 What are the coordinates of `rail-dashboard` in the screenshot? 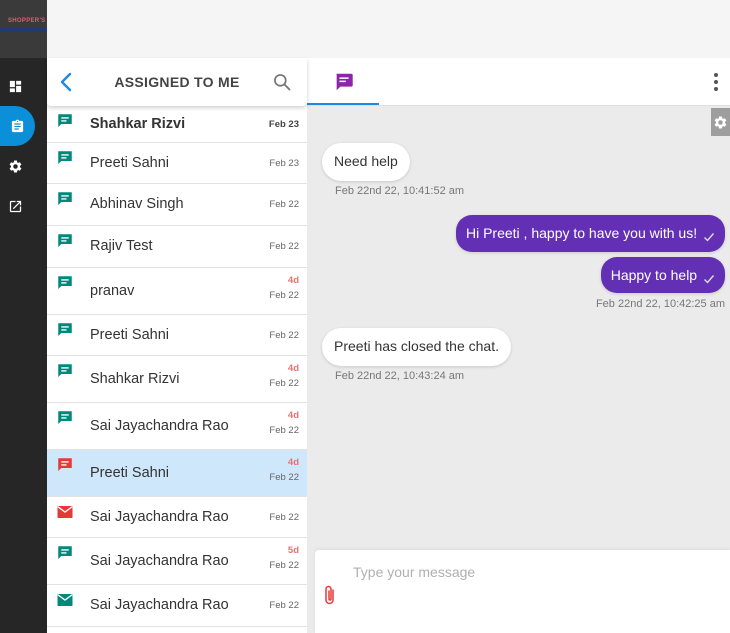 It's located at (15, 86).